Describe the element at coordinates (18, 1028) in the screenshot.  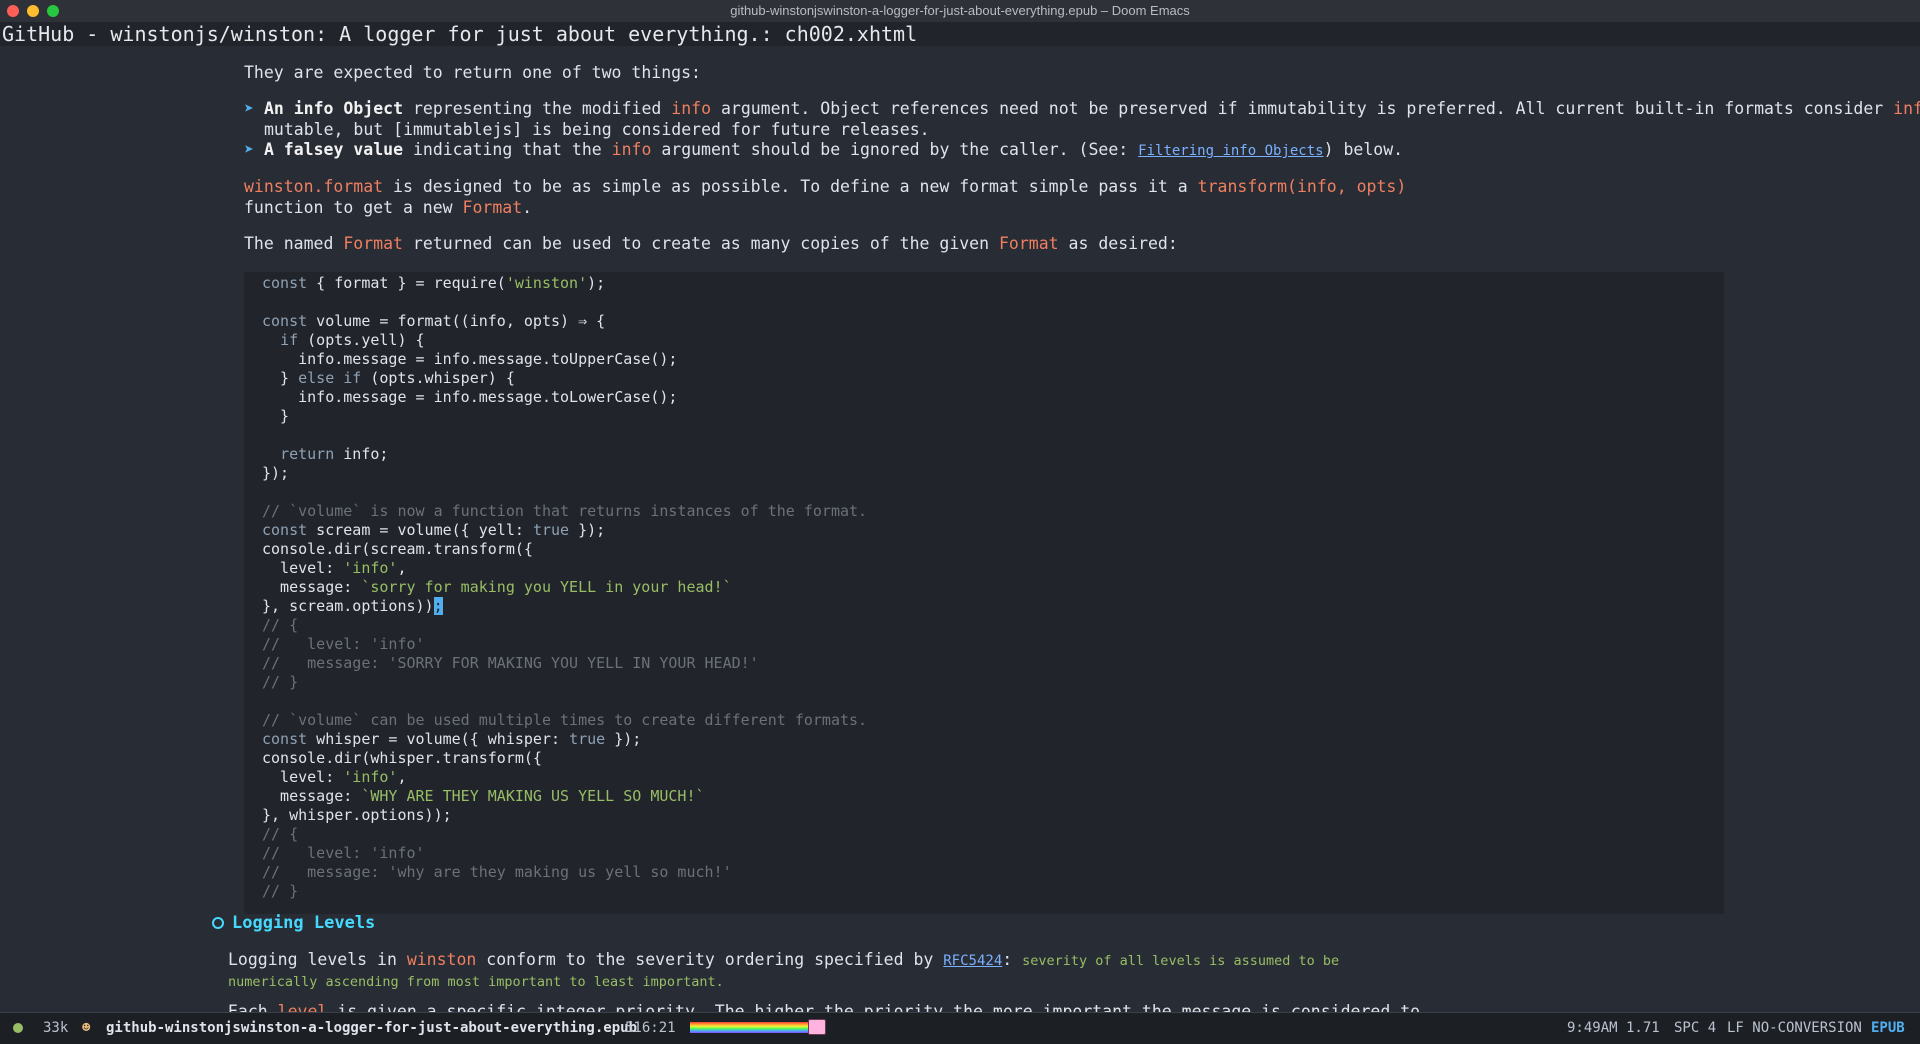
I see `status-dot-icon` at that location.